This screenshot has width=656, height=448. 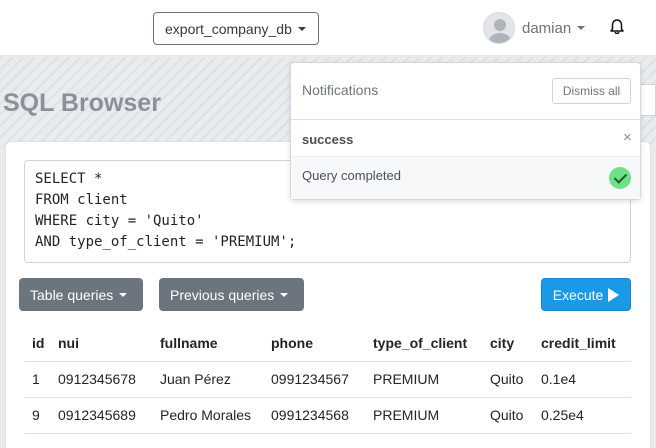 I want to click on database-select: export_company_db, so click(x=236, y=28).